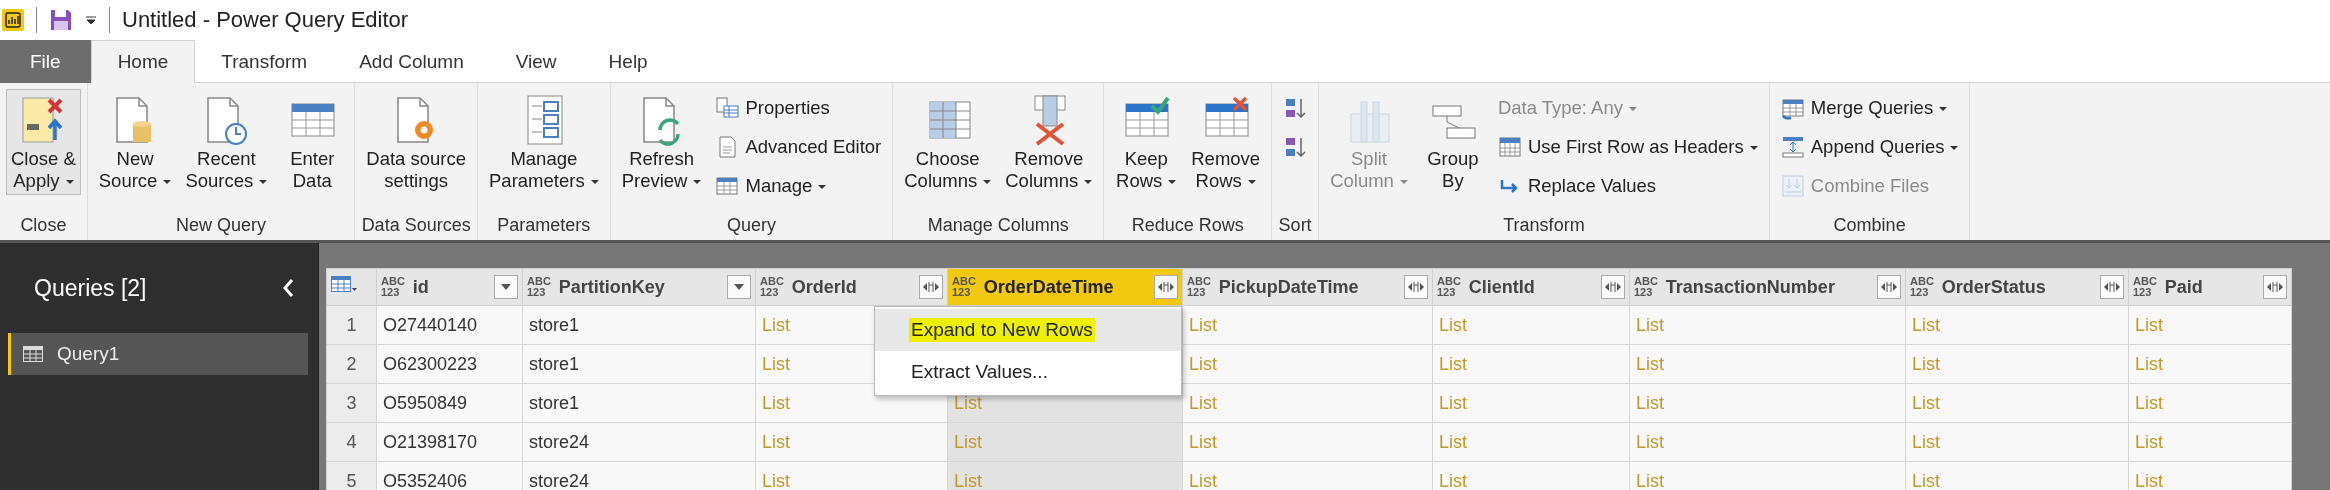  Describe the element at coordinates (998, 225) in the screenshot. I see `group-label: Manage Columns` at that location.